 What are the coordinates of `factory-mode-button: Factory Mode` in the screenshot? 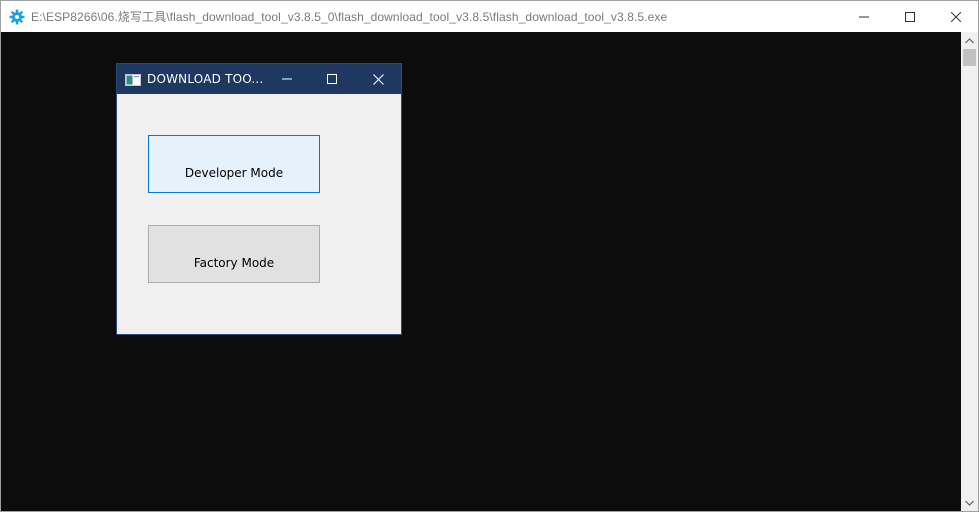 It's located at (234, 254).